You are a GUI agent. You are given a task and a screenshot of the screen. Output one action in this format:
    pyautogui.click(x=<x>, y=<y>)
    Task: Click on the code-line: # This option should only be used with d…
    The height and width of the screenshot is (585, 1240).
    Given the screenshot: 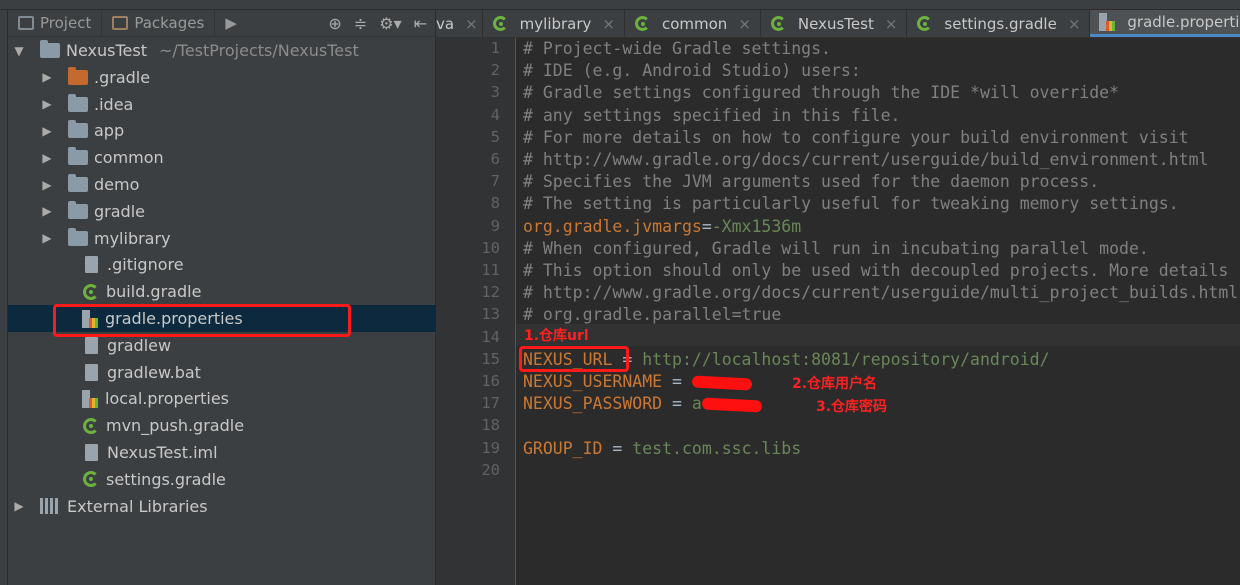 What is the action you would take?
    pyautogui.click(x=875, y=271)
    